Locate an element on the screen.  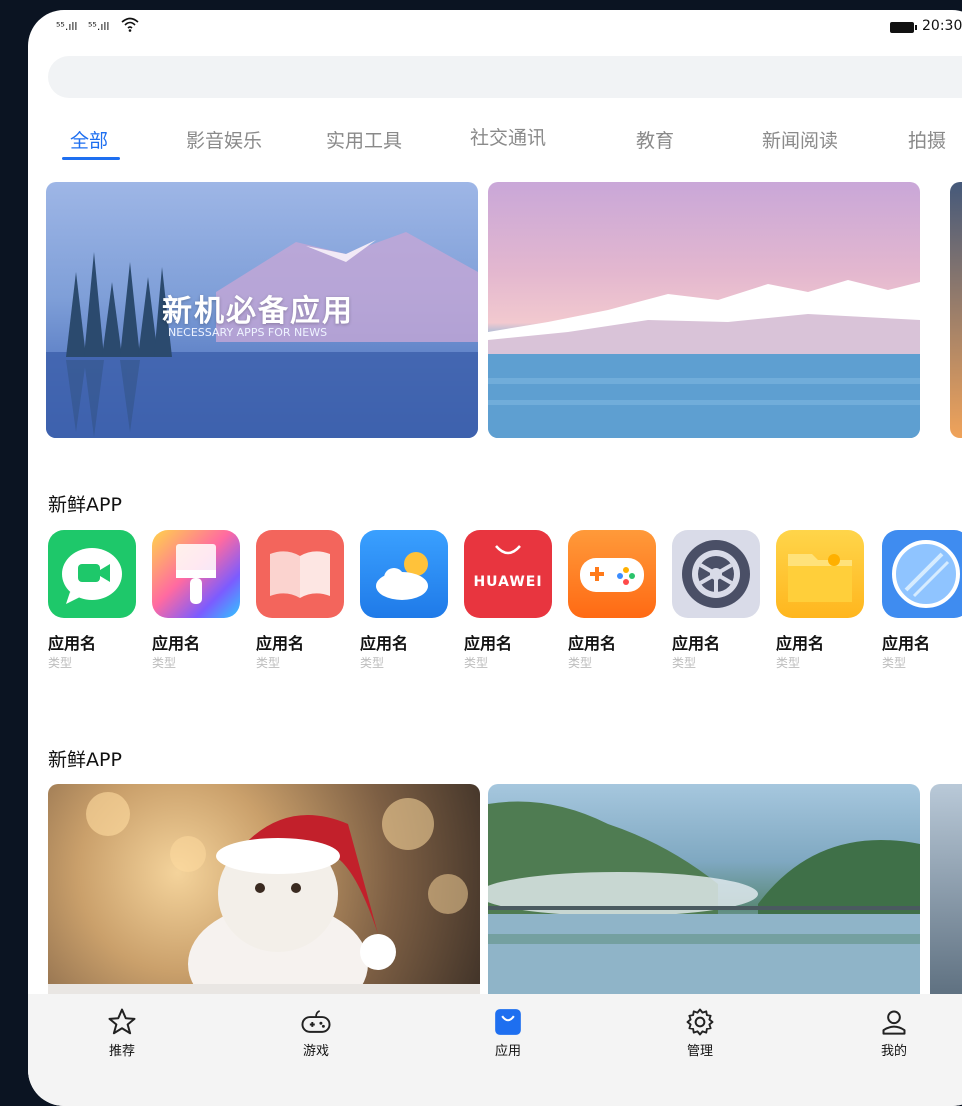
banner-next-peek is located at coordinates (956, 310).